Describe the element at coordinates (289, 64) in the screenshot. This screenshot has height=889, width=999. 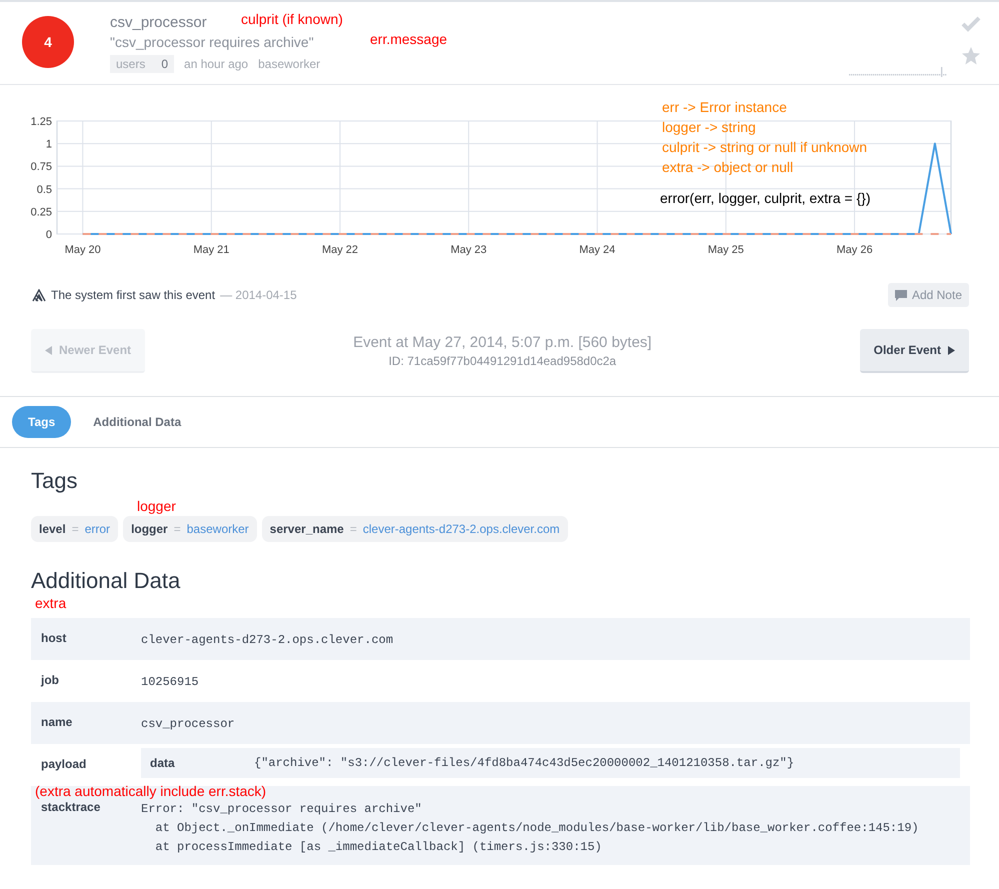
I see `event-logger: baseworker` at that location.